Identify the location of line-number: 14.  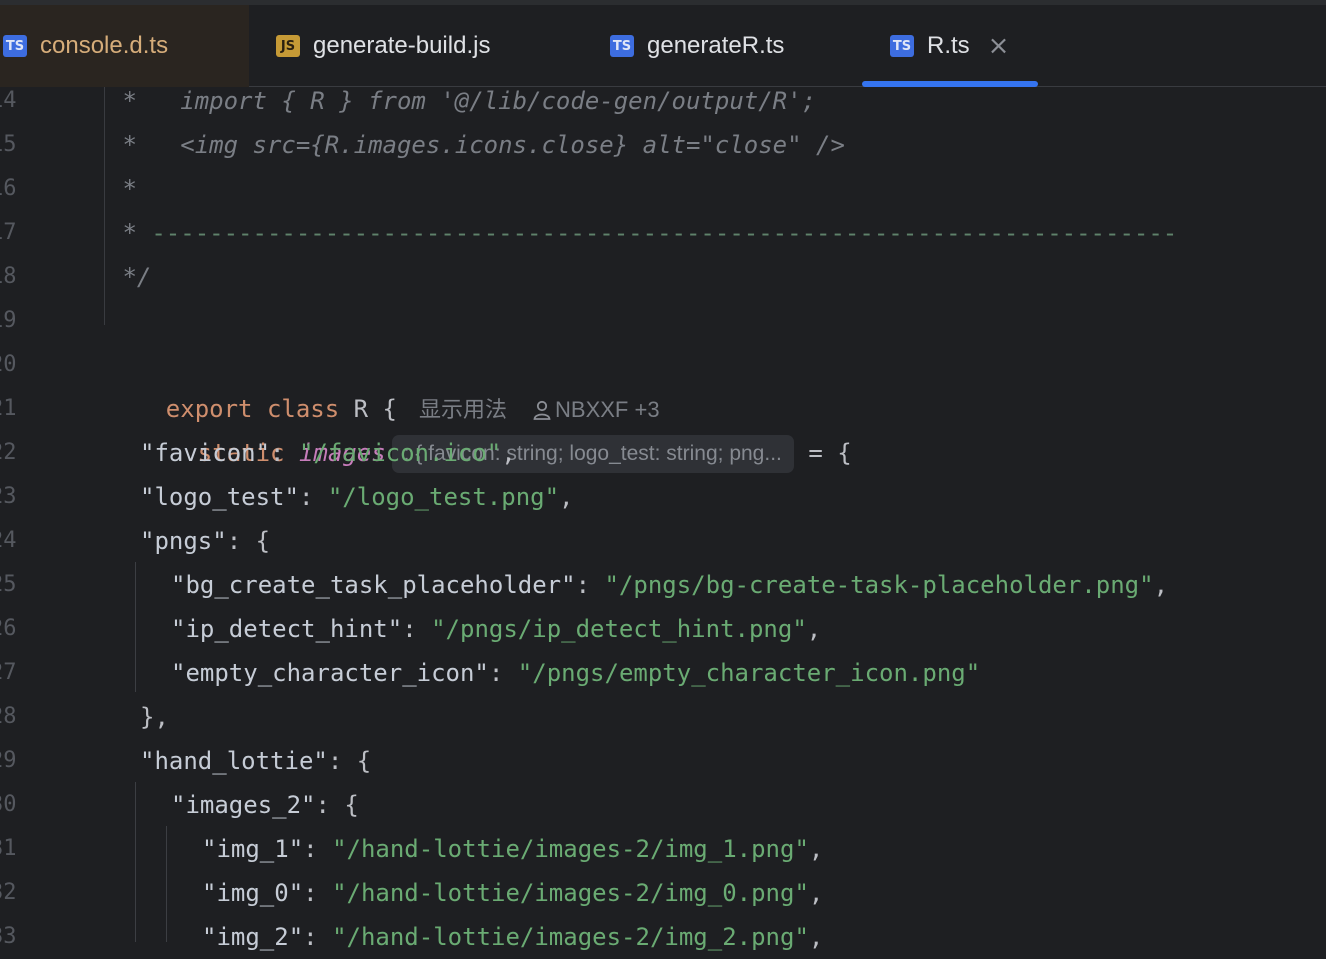
(8, 100).